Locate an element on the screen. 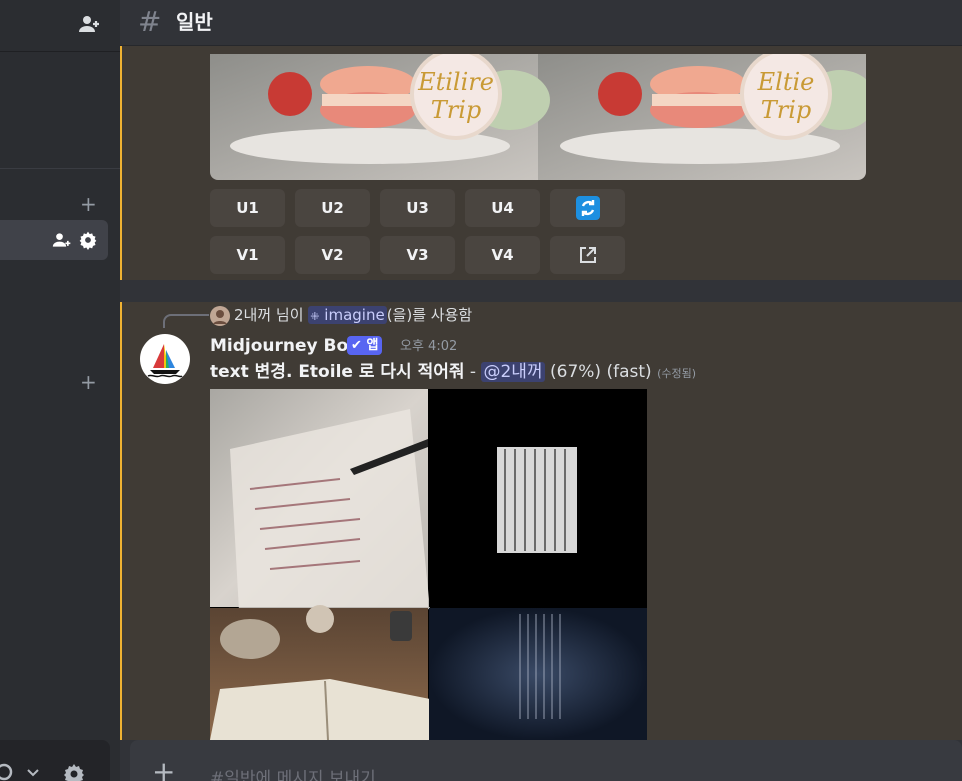  u1-button: U1 is located at coordinates (247, 208).